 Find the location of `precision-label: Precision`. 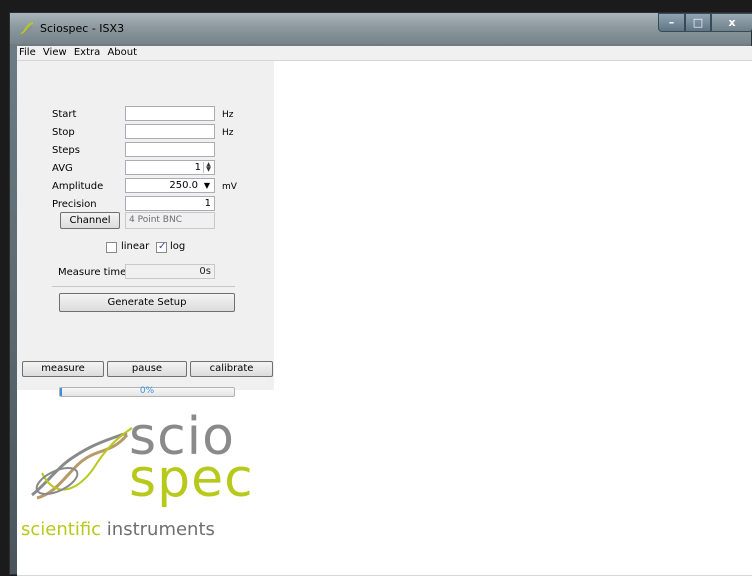

precision-label: Precision is located at coordinates (74, 204).